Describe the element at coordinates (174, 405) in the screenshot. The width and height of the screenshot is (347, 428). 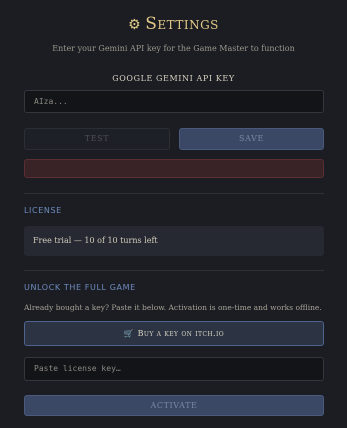
I see `activate-button: ACTIVATE` at that location.